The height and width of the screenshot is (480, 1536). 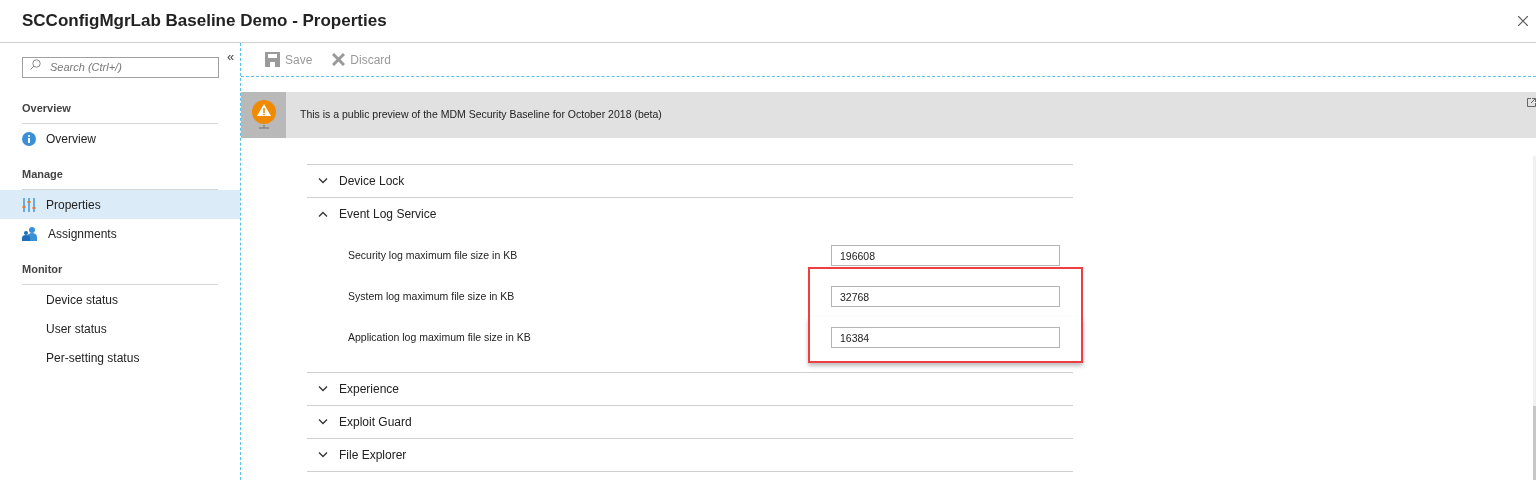 I want to click on banner-text: This is a public preview of the MDM Security Baseline for October 2018 (beta), so click(x=481, y=115).